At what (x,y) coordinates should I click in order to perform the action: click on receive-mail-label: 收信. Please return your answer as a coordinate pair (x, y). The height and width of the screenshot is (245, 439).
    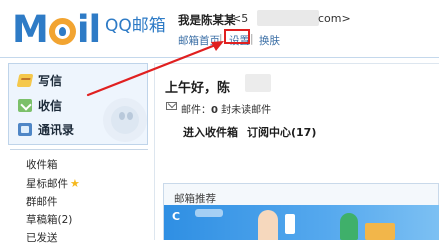
    Looking at the image, I should click on (50, 106).